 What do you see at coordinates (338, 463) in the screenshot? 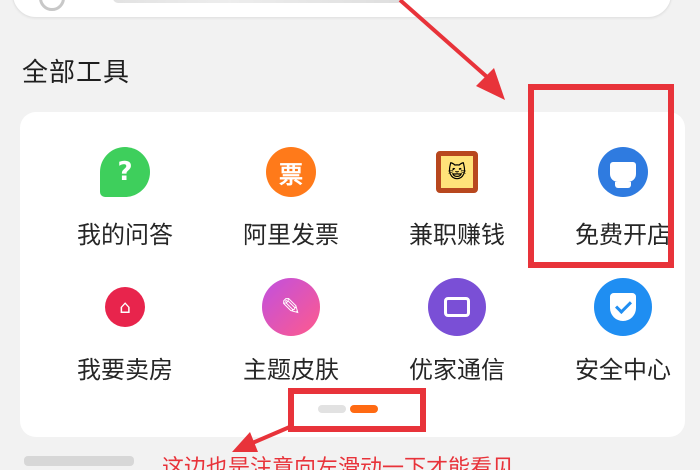
I see `annotation-text: 这边也是注意向左滑动一下才能看见` at bounding box center [338, 463].